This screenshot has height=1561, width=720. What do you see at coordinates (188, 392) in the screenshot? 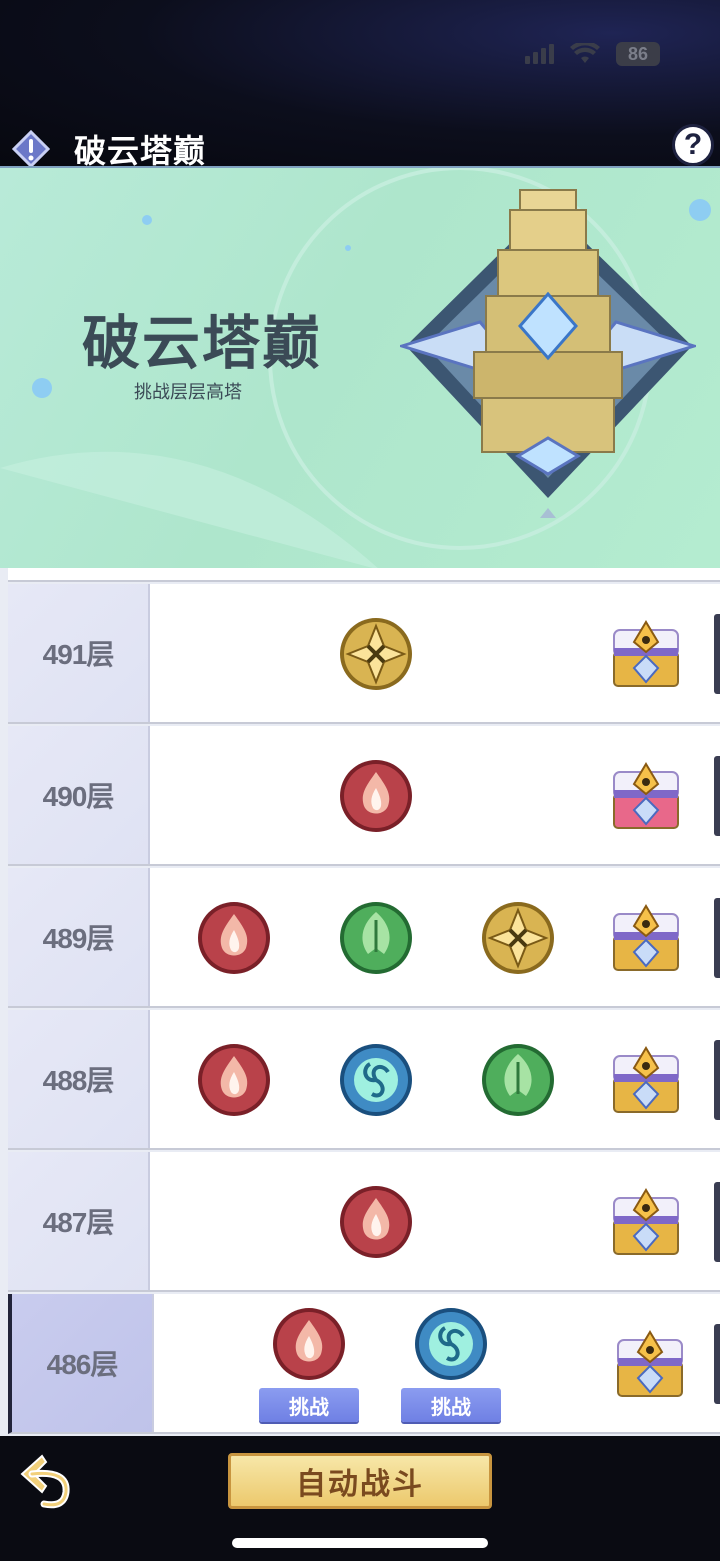
I see `banner-subtitle: 挑战层层高塔` at bounding box center [188, 392].